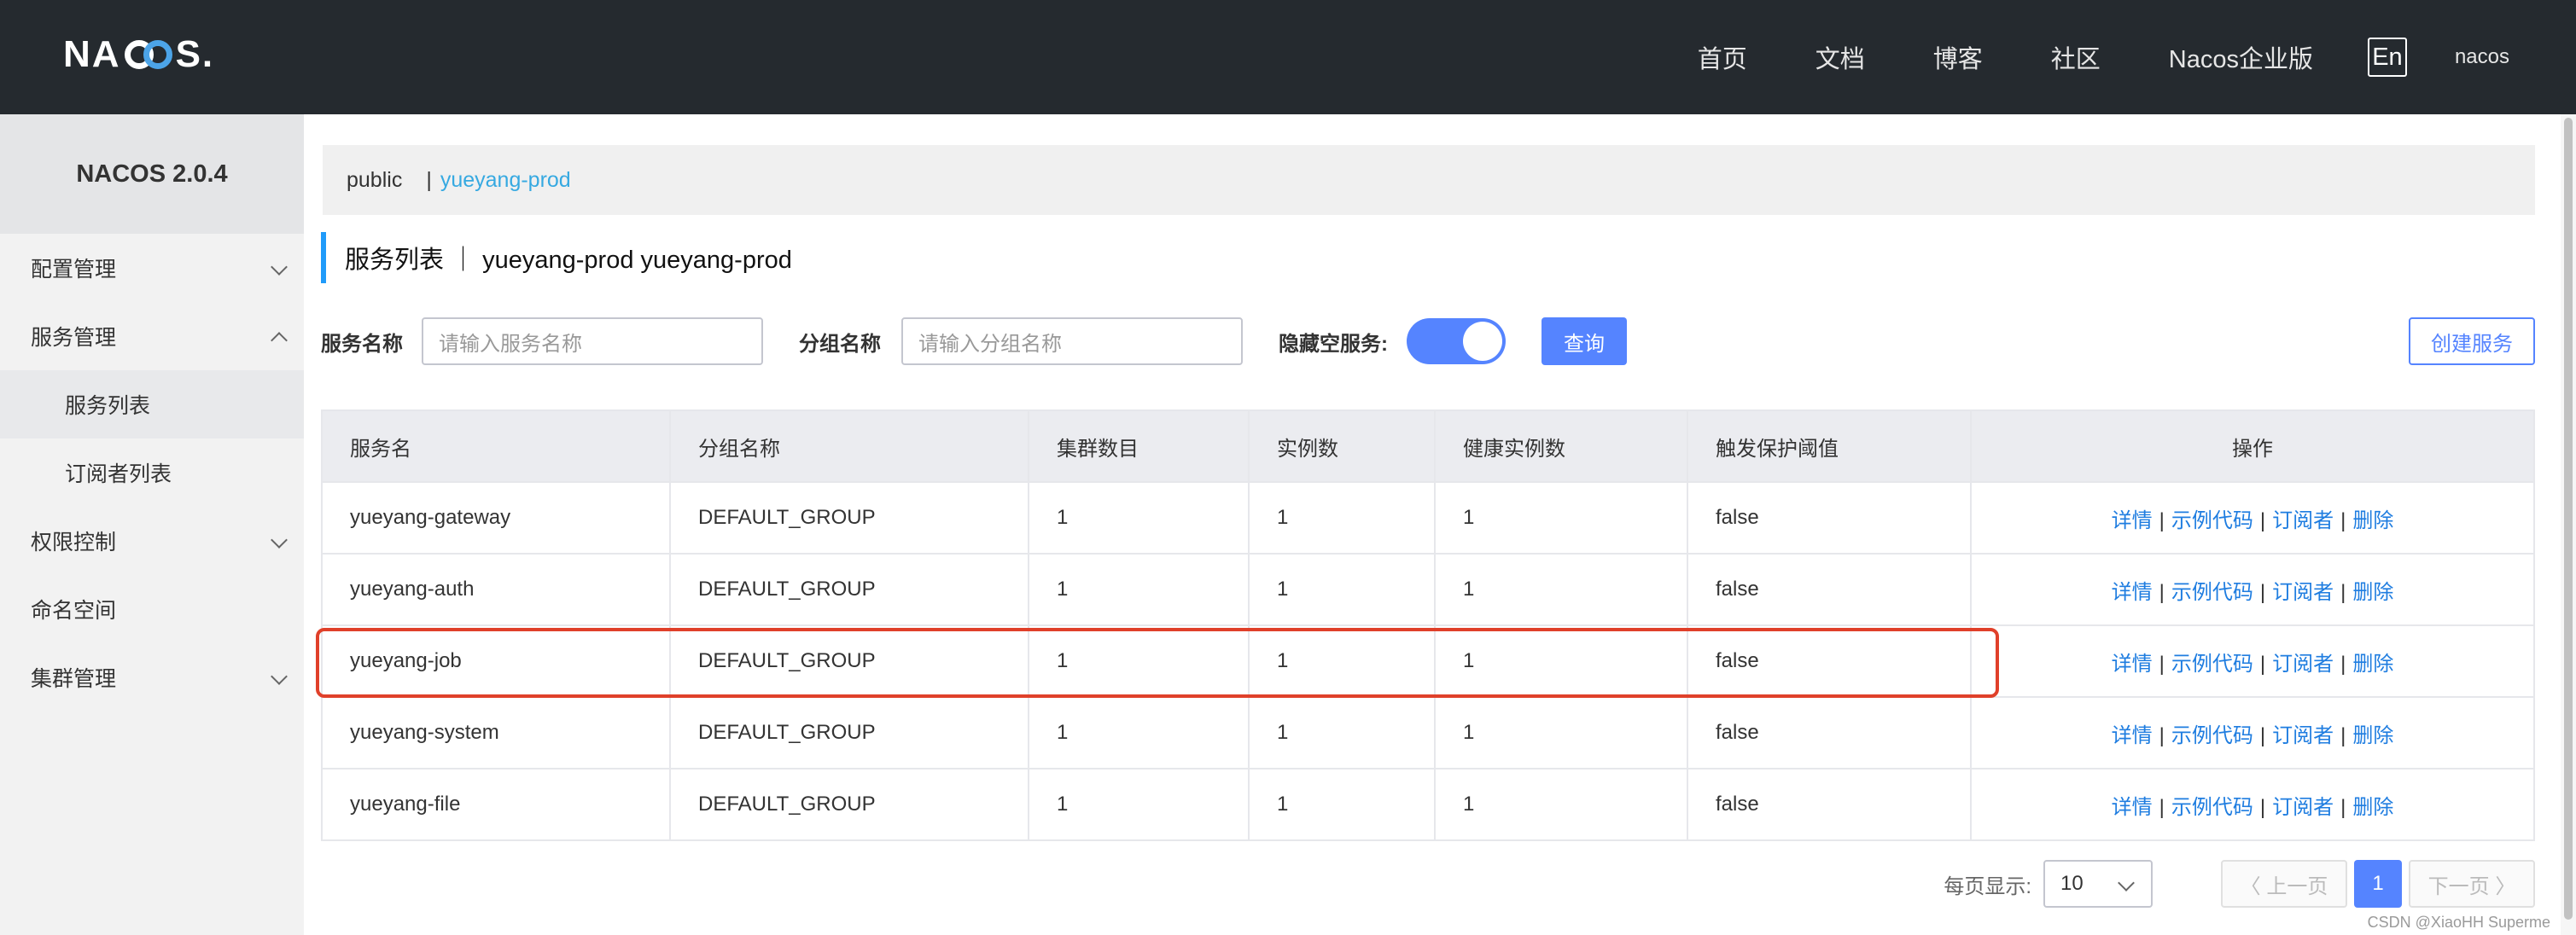 This screenshot has width=2576, height=935. What do you see at coordinates (2568, 519) in the screenshot?
I see `scrollbar-thumb` at bounding box center [2568, 519].